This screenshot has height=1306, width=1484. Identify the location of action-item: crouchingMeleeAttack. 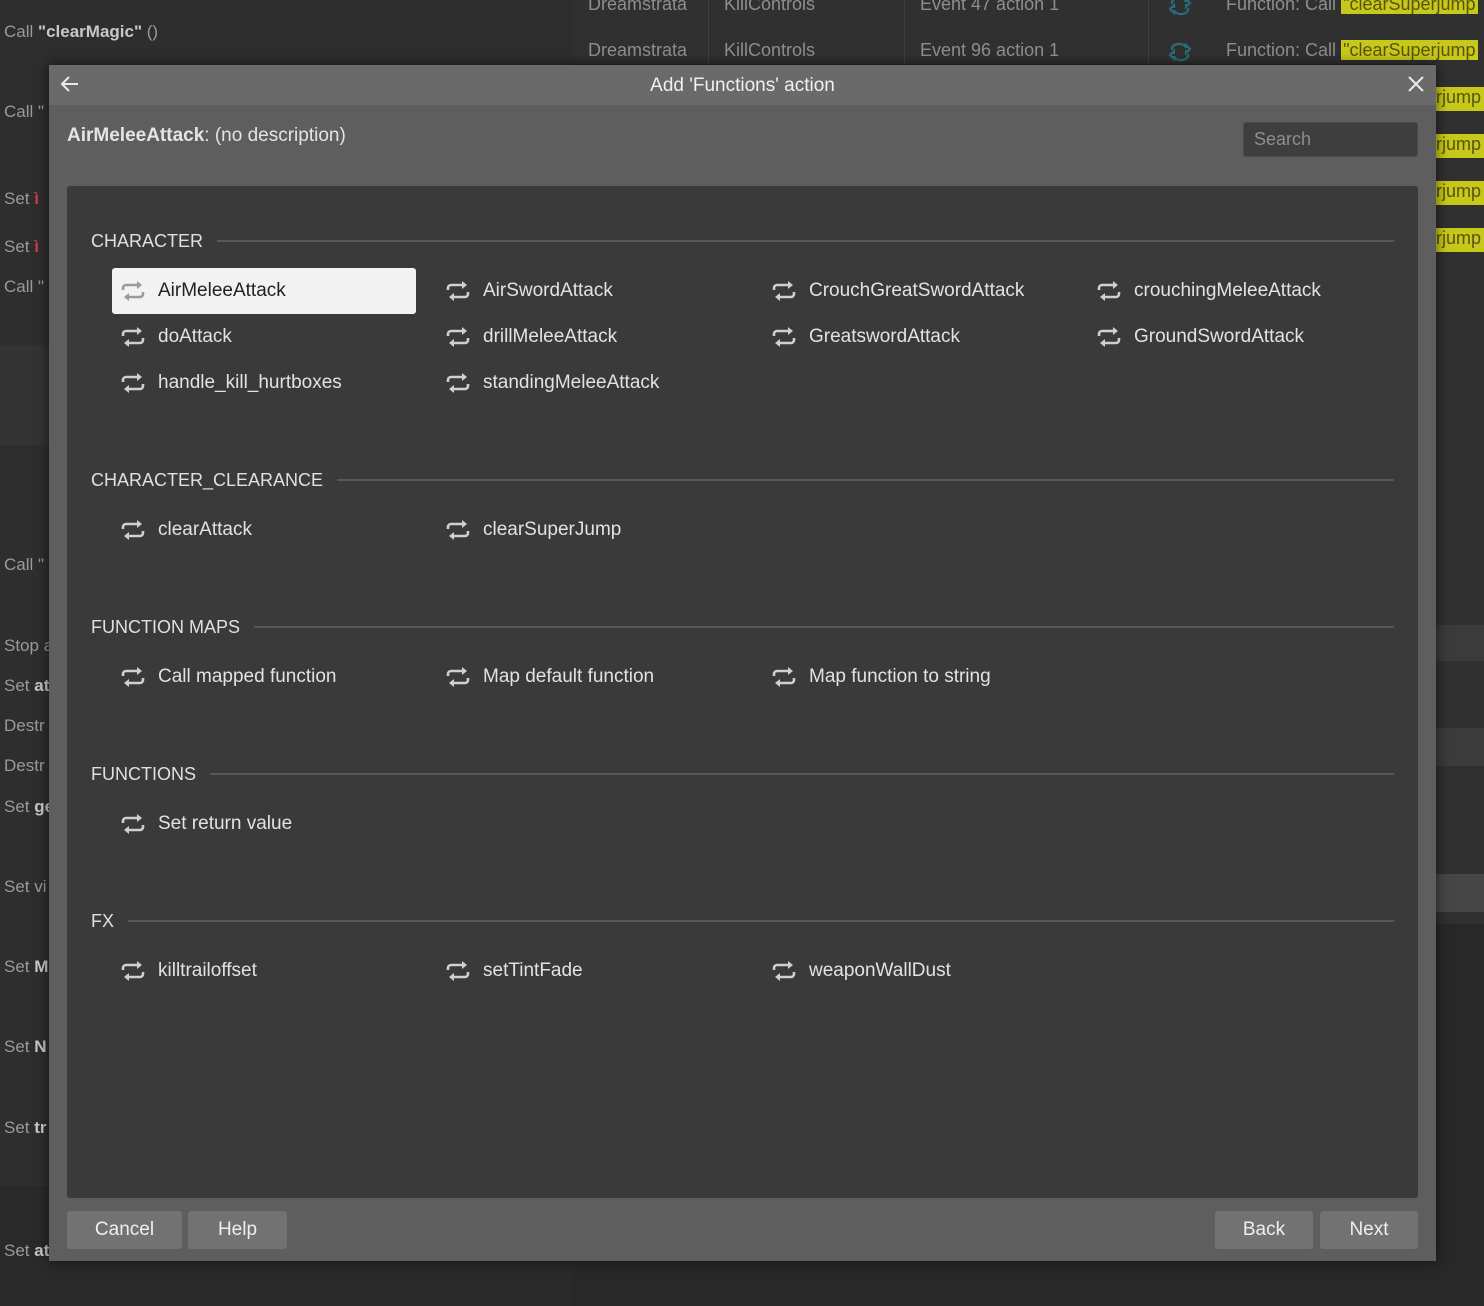
(1240, 291).